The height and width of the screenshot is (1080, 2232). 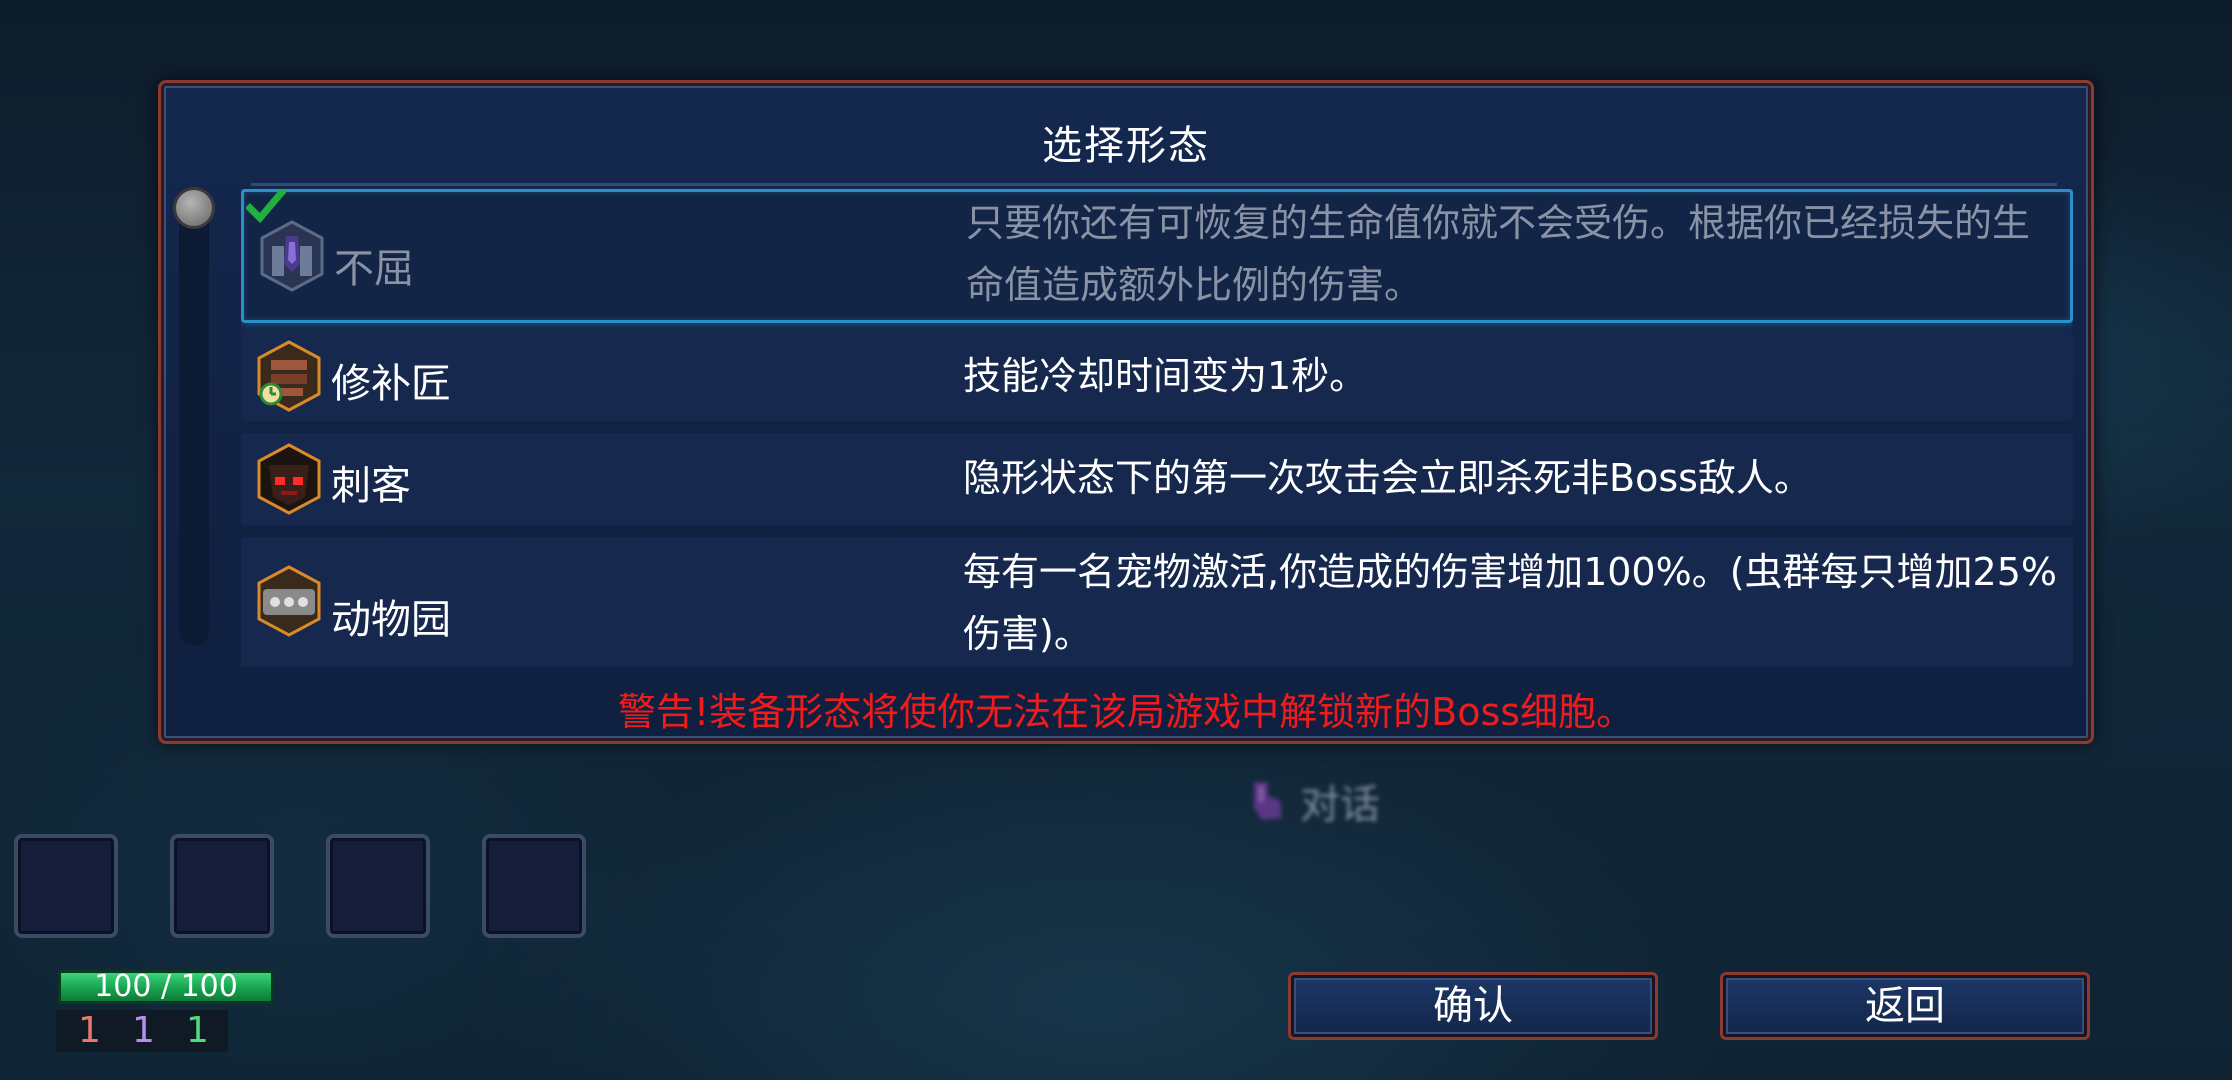 I want to click on dialog-title: 选择形态, so click(x=1126, y=146).